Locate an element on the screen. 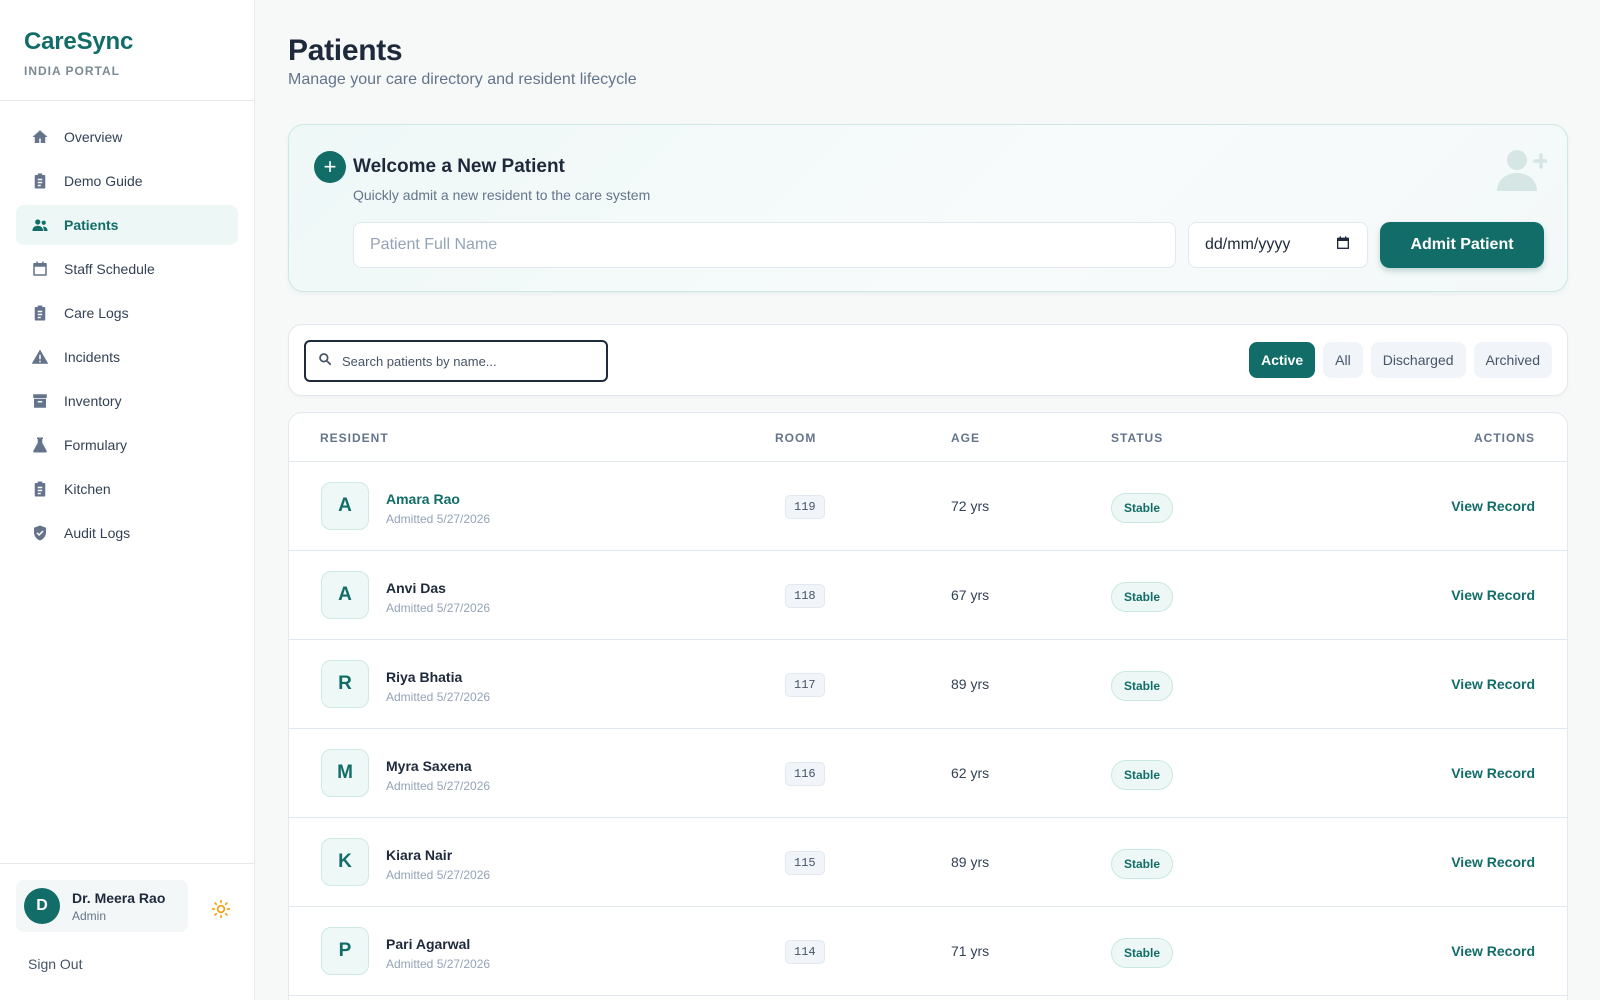 The image size is (1600, 1000). sidebar-item-inventory: Inventory is located at coordinates (127, 401).